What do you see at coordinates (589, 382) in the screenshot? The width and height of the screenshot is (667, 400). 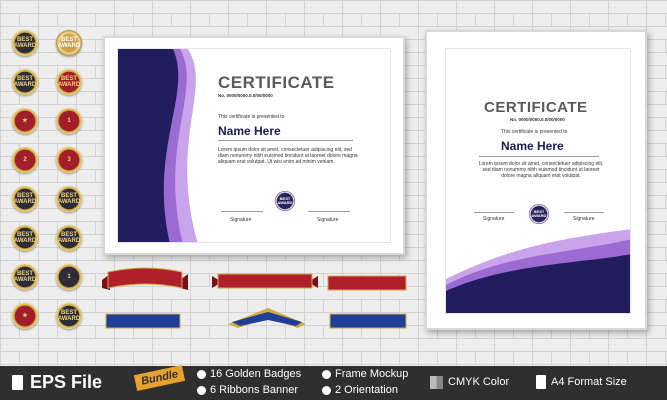 I see `feature-a4: A4 Format Size` at bounding box center [589, 382].